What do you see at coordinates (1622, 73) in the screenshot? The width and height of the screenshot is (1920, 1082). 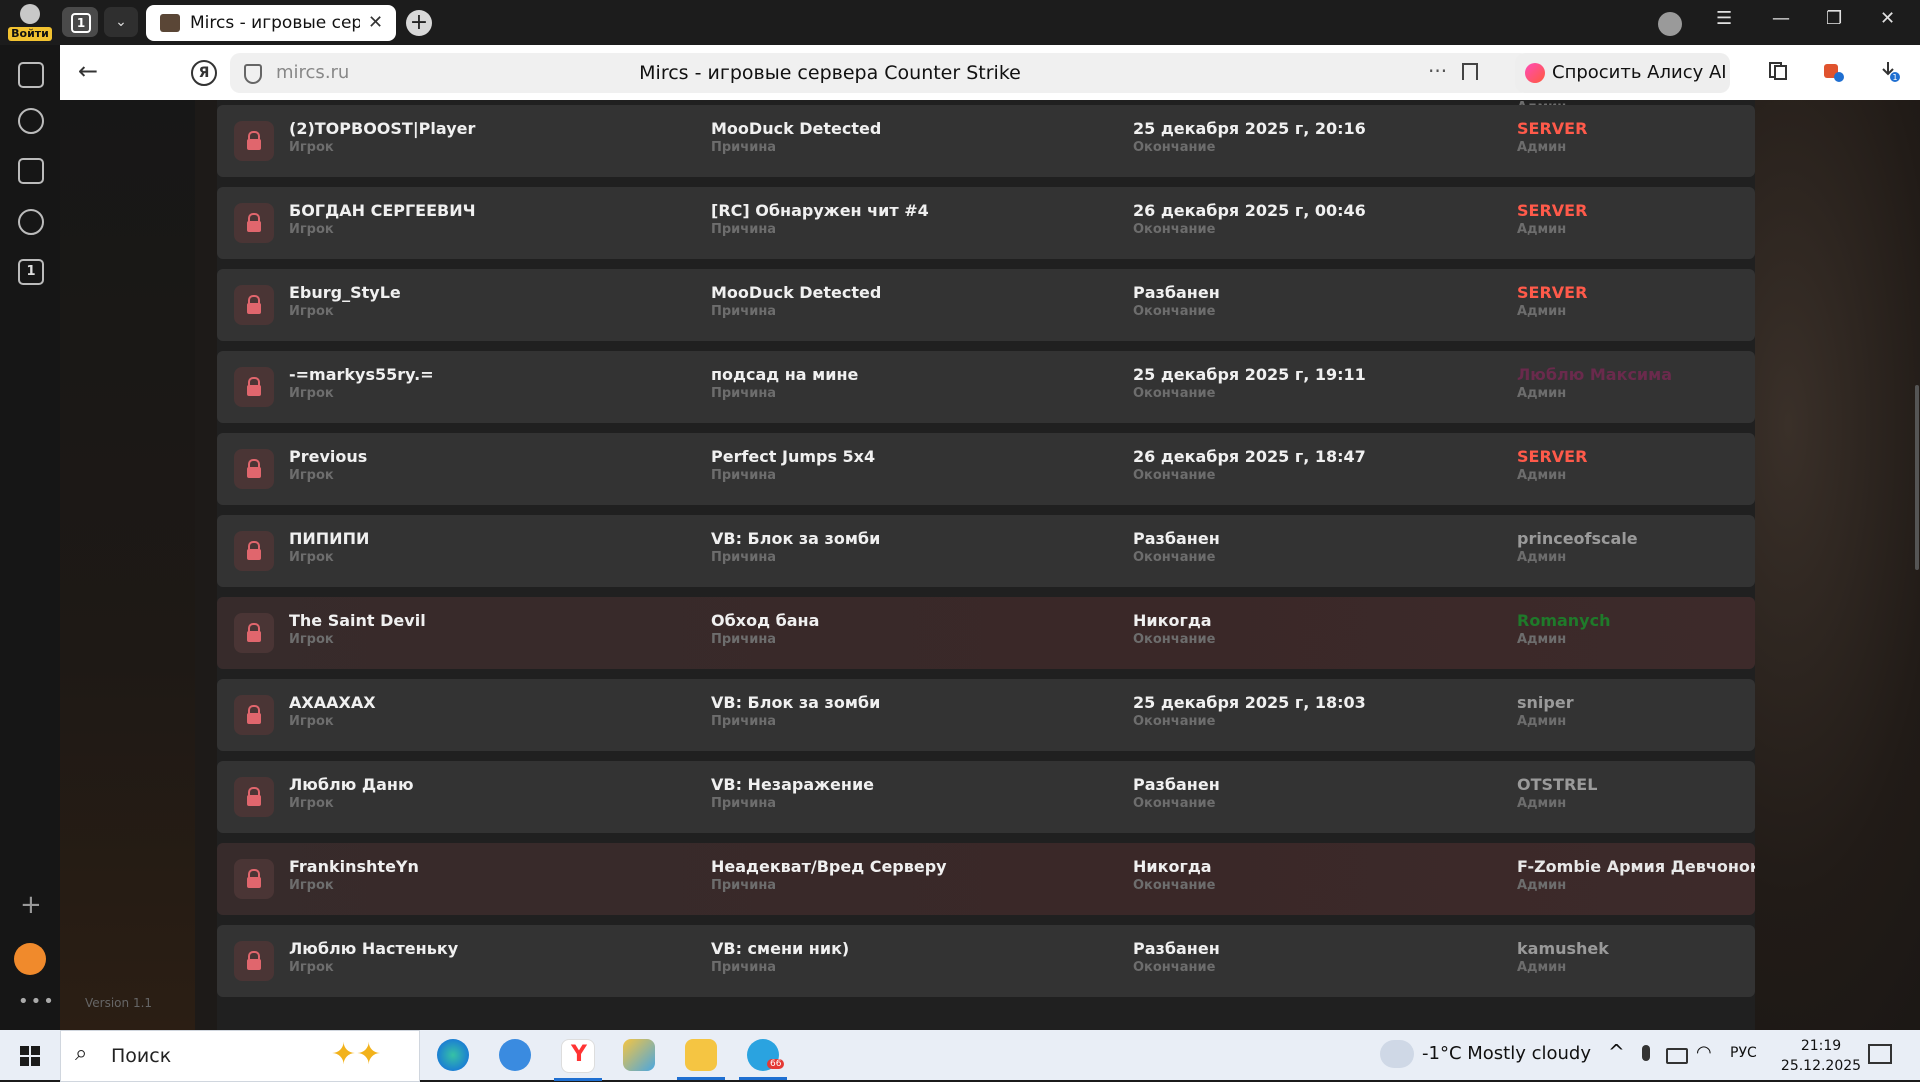 I see `ask-alice-button: Спросить Алису AI` at bounding box center [1622, 73].